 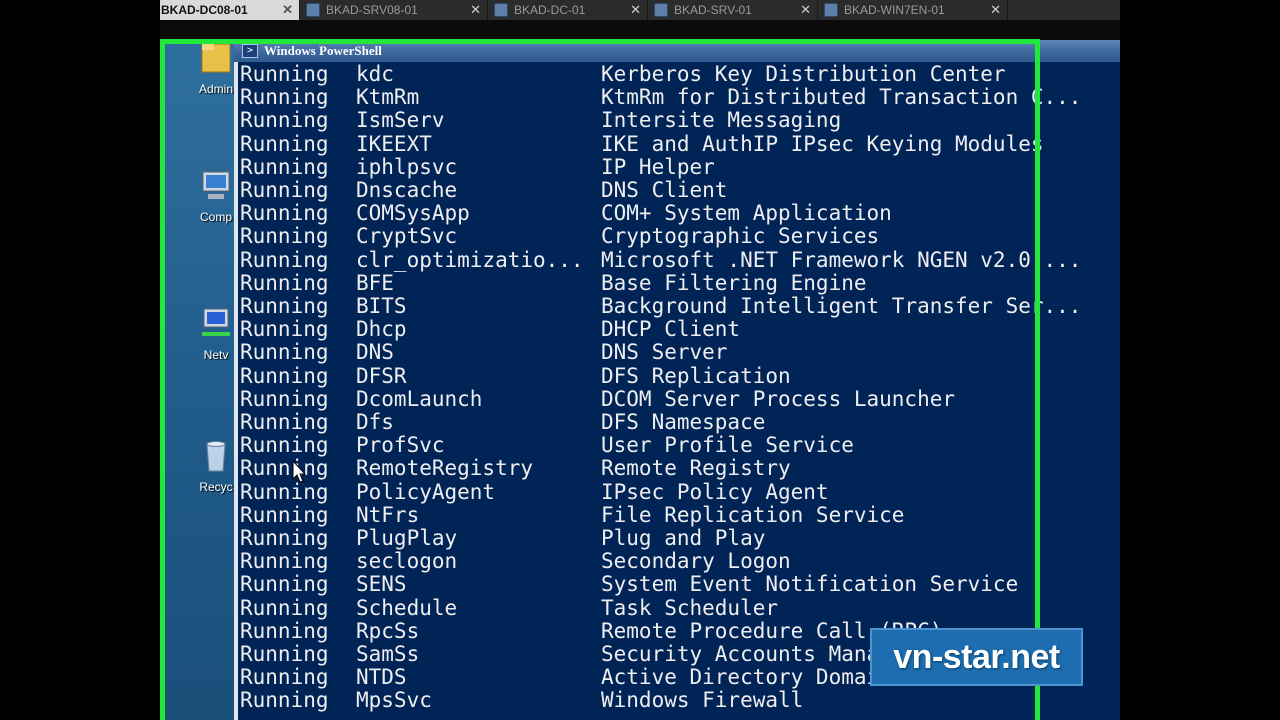 What do you see at coordinates (400, 120) in the screenshot?
I see `service-name: IsmServ` at bounding box center [400, 120].